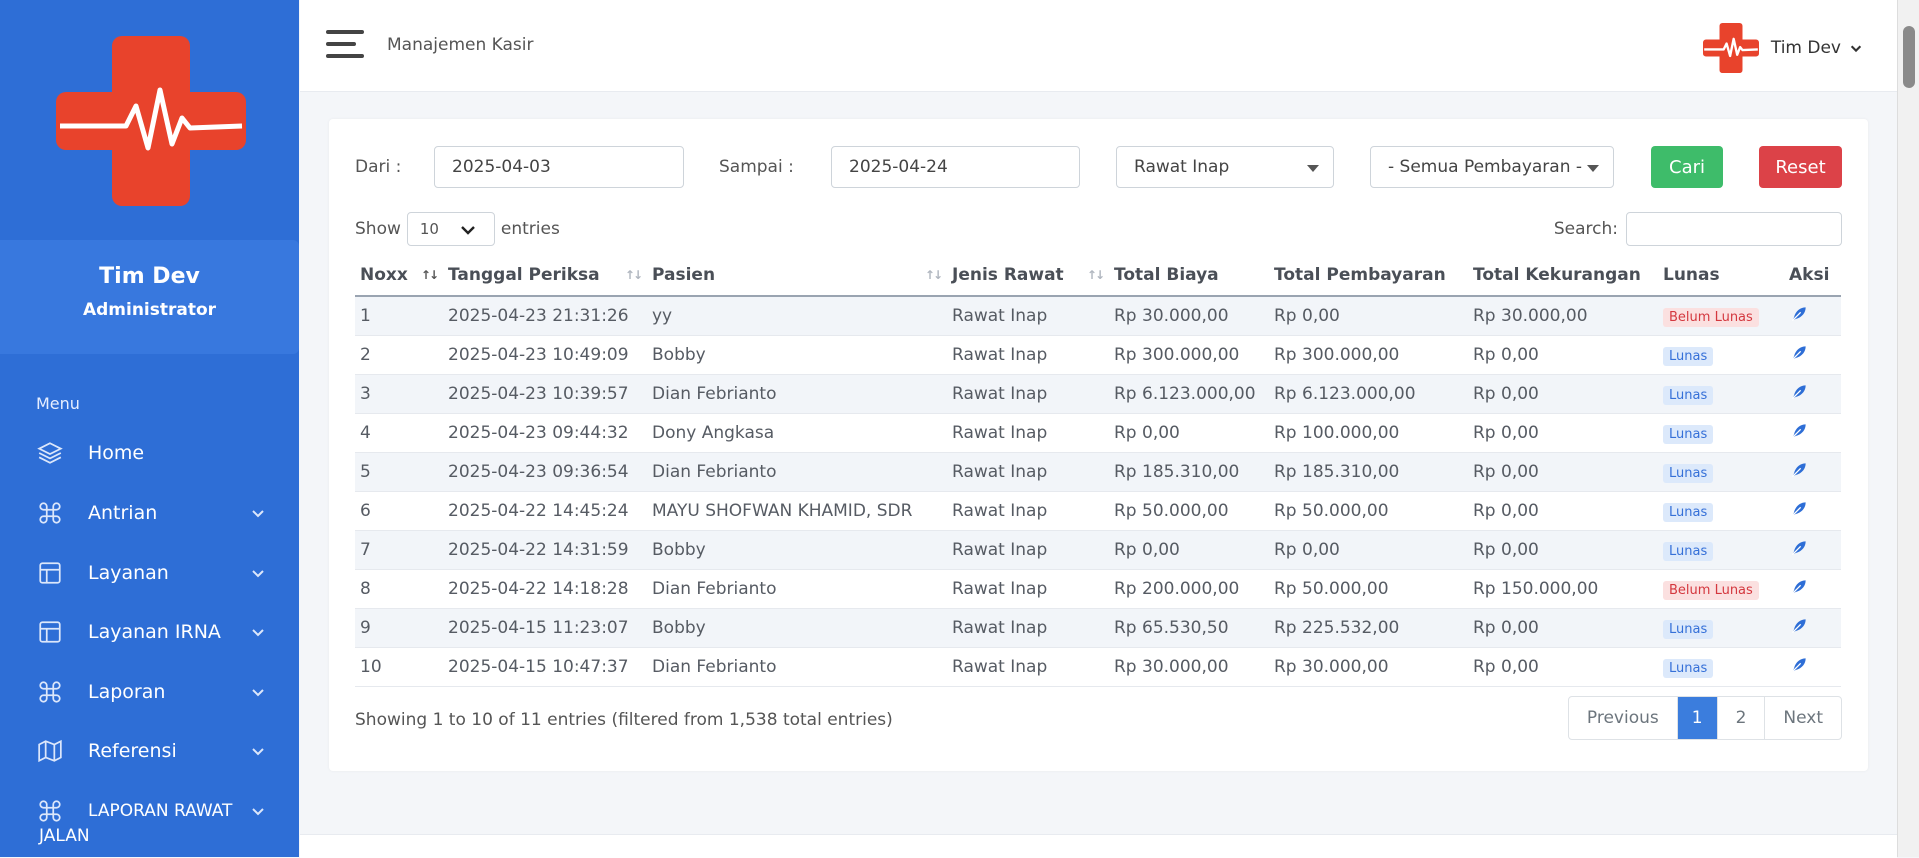 This screenshot has height=858, width=1919. What do you see at coordinates (50, 751) in the screenshot?
I see `map-icon` at bounding box center [50, 751].